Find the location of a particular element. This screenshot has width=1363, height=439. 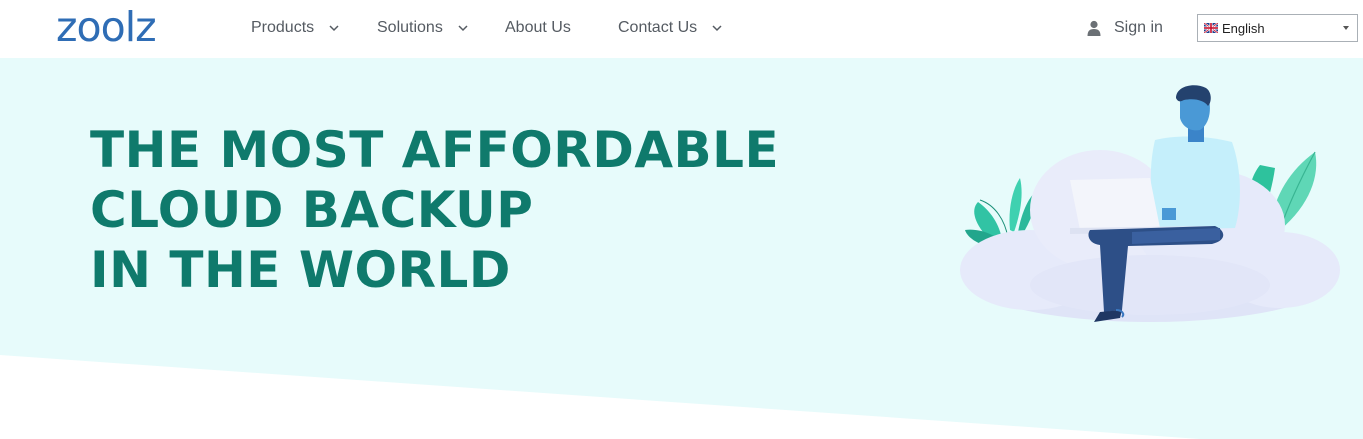

nav-about-us-label: About Us is located at coordinates (538, 27).